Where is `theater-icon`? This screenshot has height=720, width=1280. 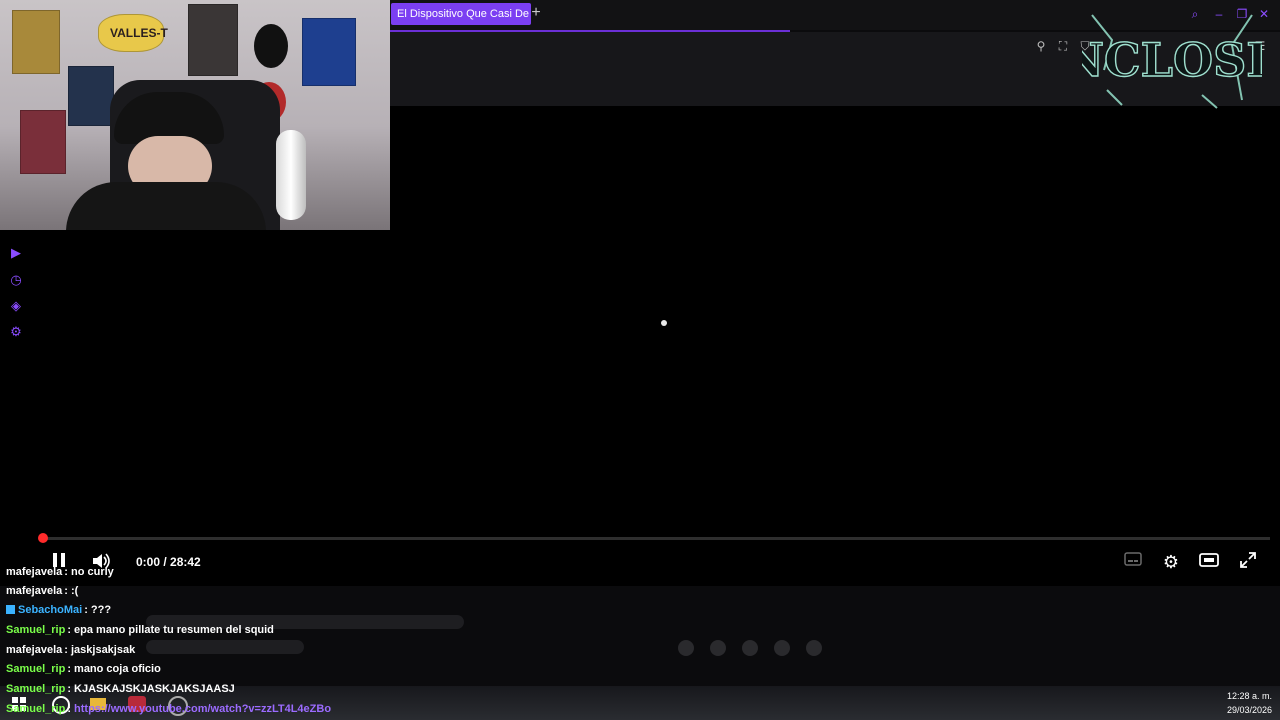
theater-icon is located at coordinates (1209, 560).